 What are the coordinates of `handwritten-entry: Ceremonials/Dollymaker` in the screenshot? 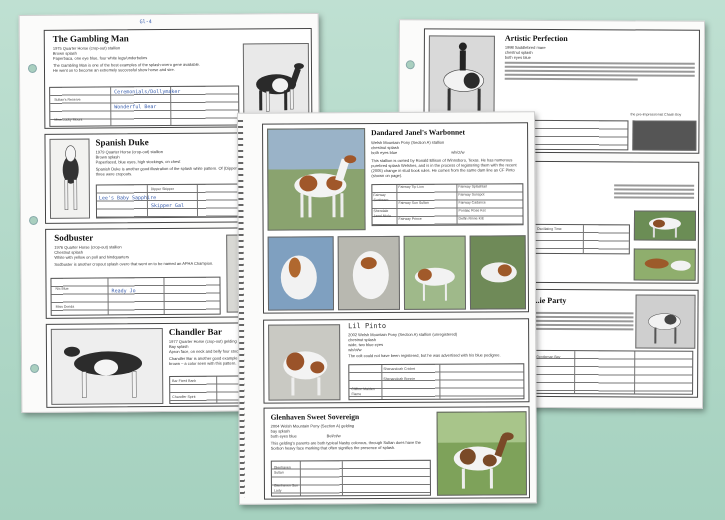 It's located at (147, 92).